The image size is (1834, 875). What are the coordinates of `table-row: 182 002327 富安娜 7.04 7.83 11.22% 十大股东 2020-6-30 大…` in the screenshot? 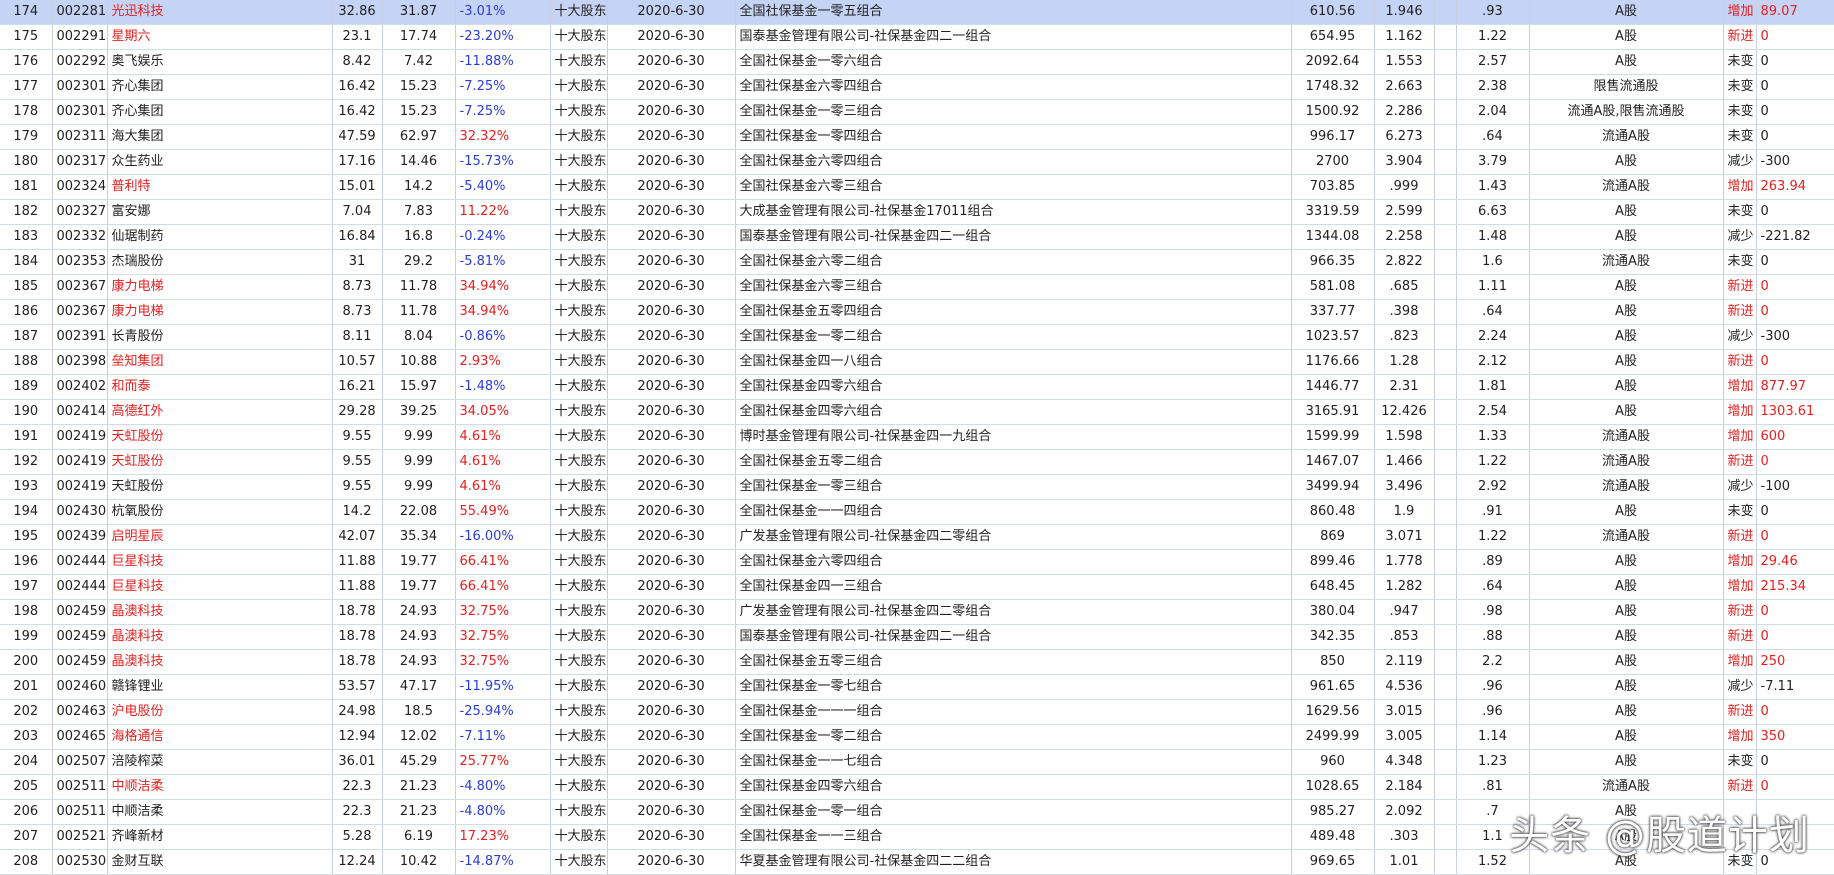 It's located at (917, 212).